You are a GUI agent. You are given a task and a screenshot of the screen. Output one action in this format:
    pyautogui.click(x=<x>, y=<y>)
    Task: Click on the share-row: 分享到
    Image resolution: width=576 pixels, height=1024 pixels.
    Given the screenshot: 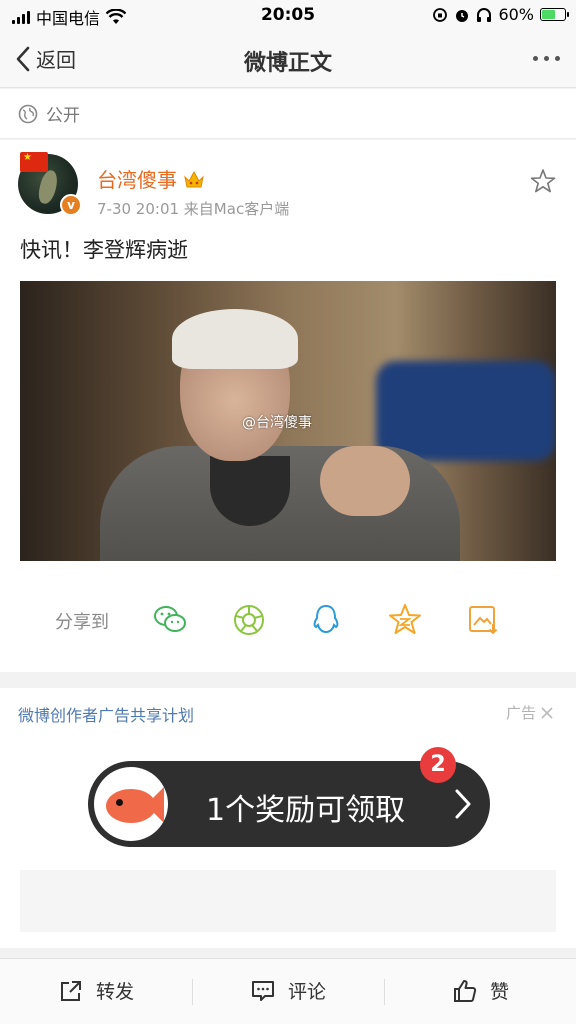 What is the action you would take?
    pyautogui.click(x=288, y=620)
    